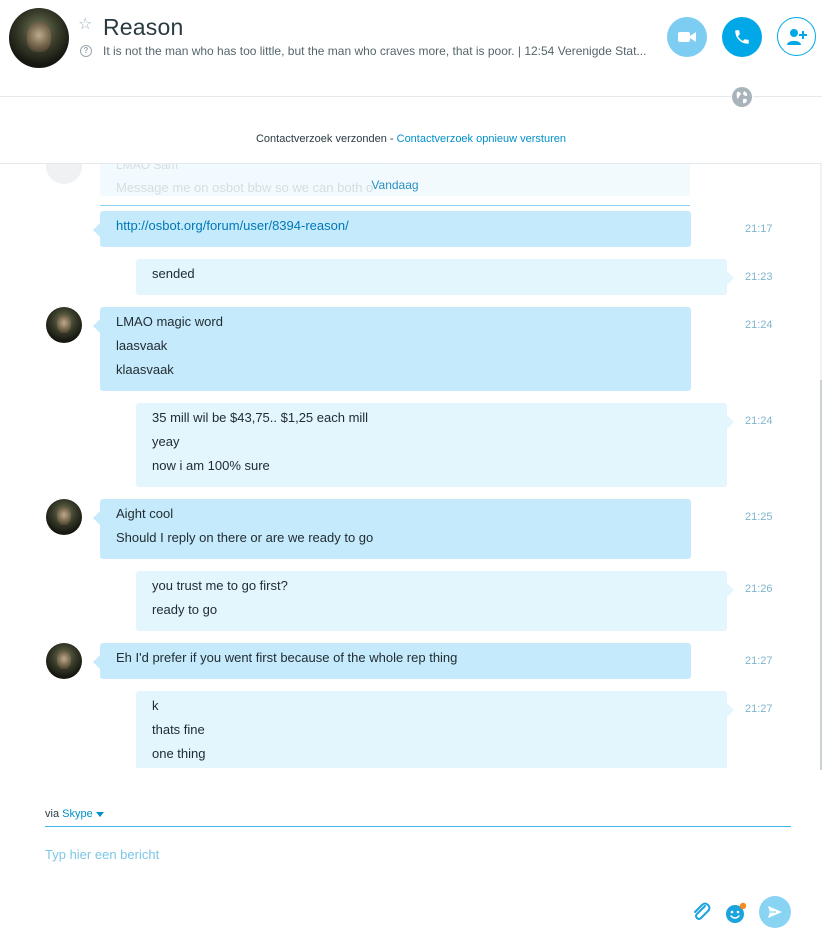 This screenshot has width=822, height=935. I want to click on contact-name: Reason, so click(143, 27).